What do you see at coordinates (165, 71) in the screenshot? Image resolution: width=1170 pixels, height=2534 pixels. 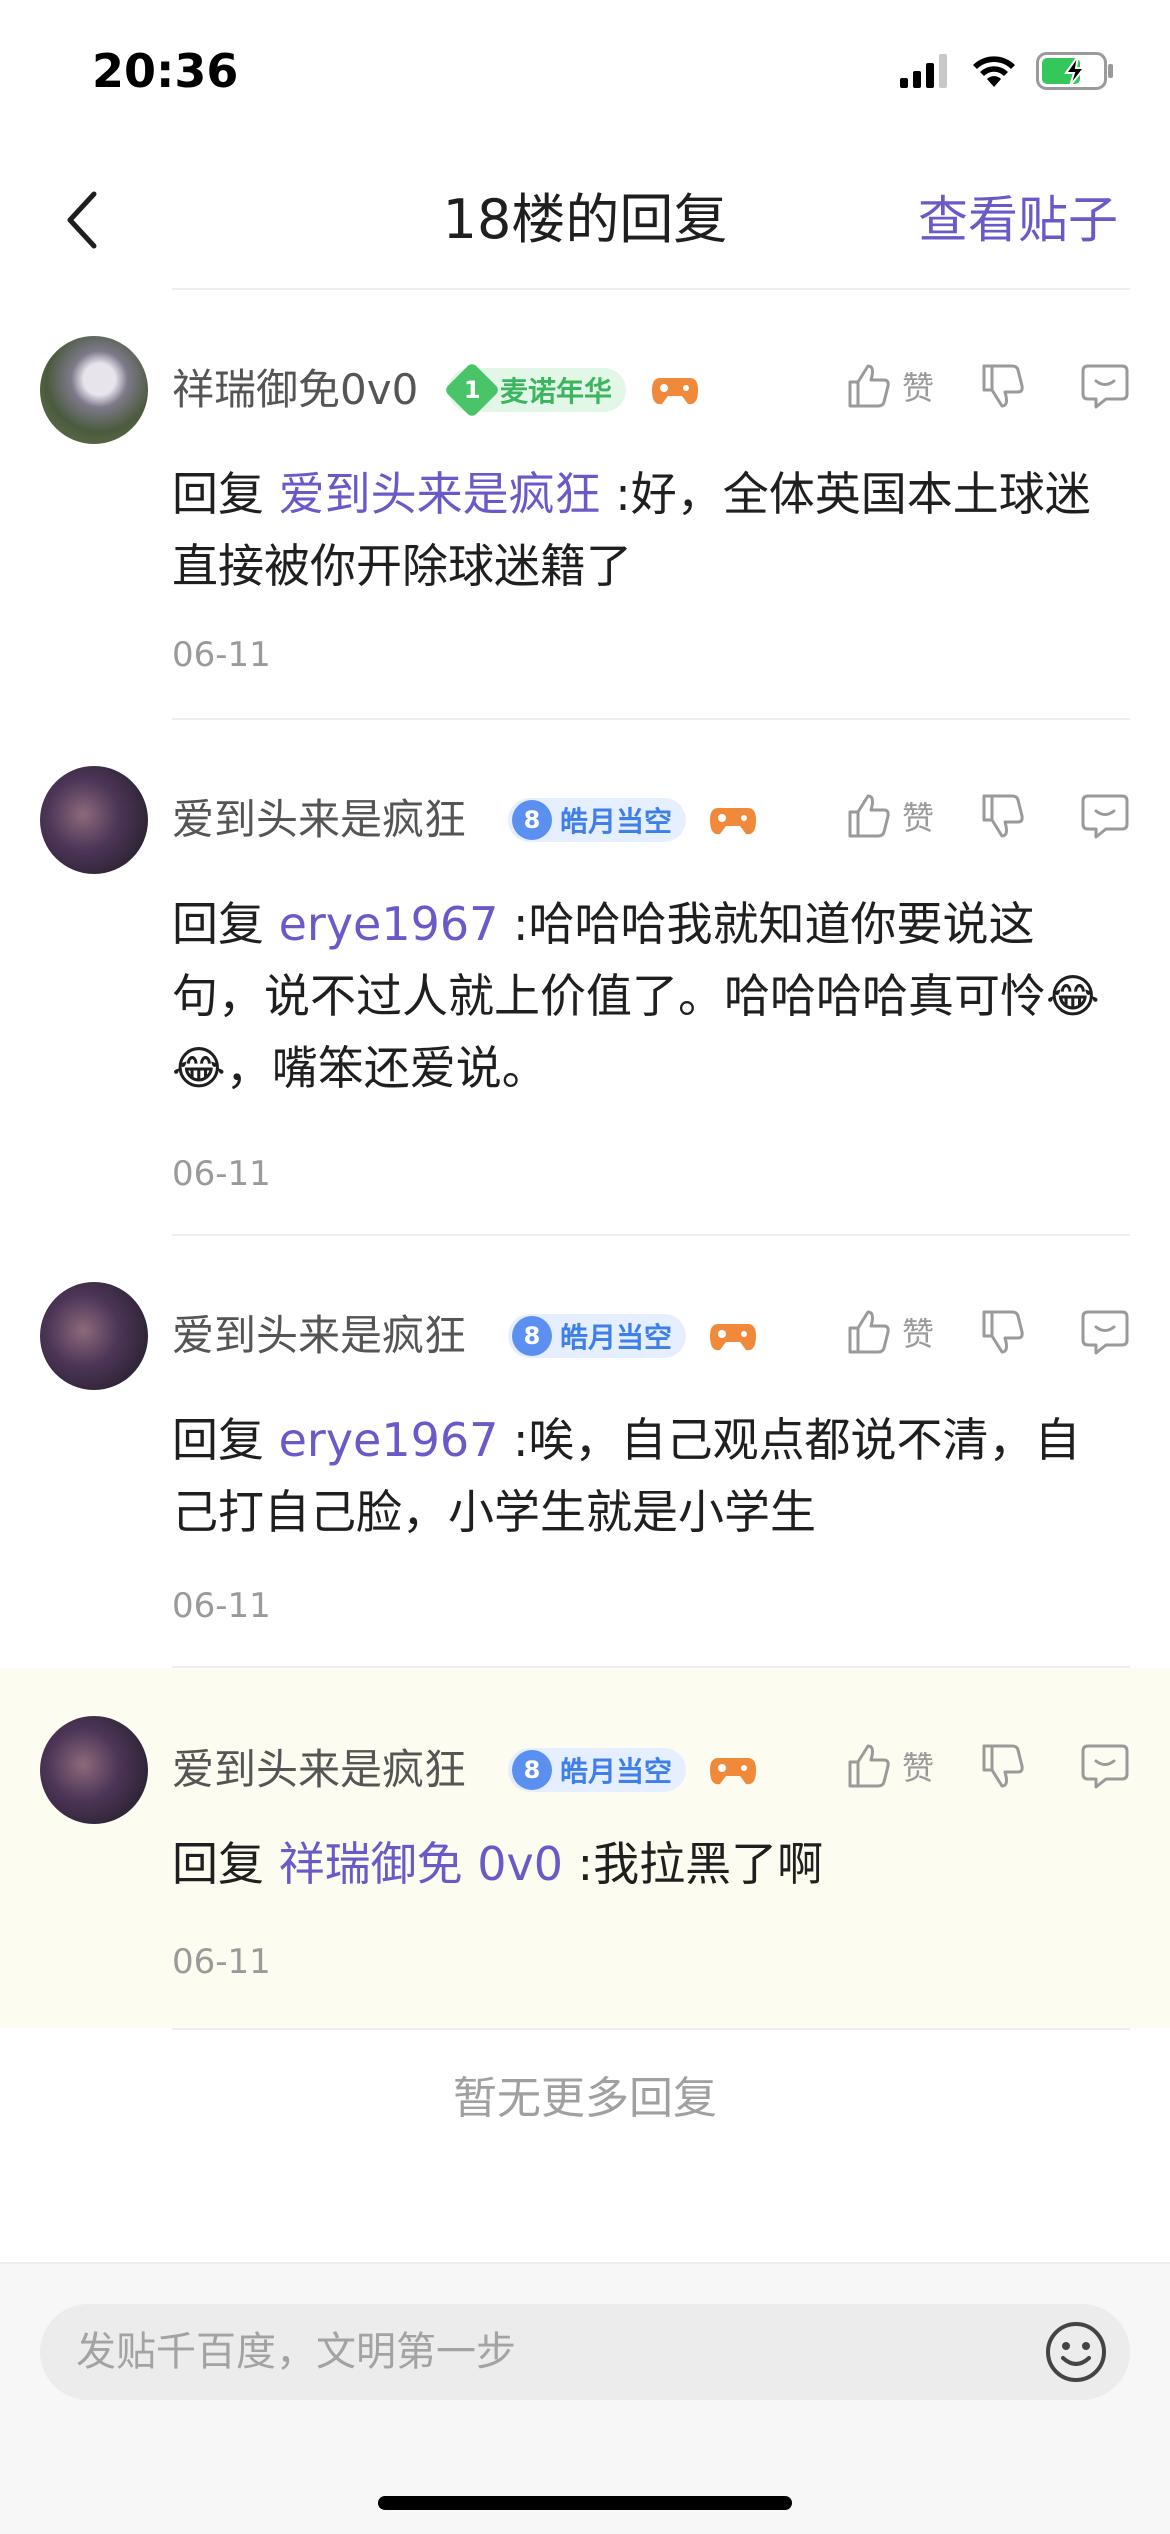 I see `status-time: 20:36` at bounding box center [165, 71].